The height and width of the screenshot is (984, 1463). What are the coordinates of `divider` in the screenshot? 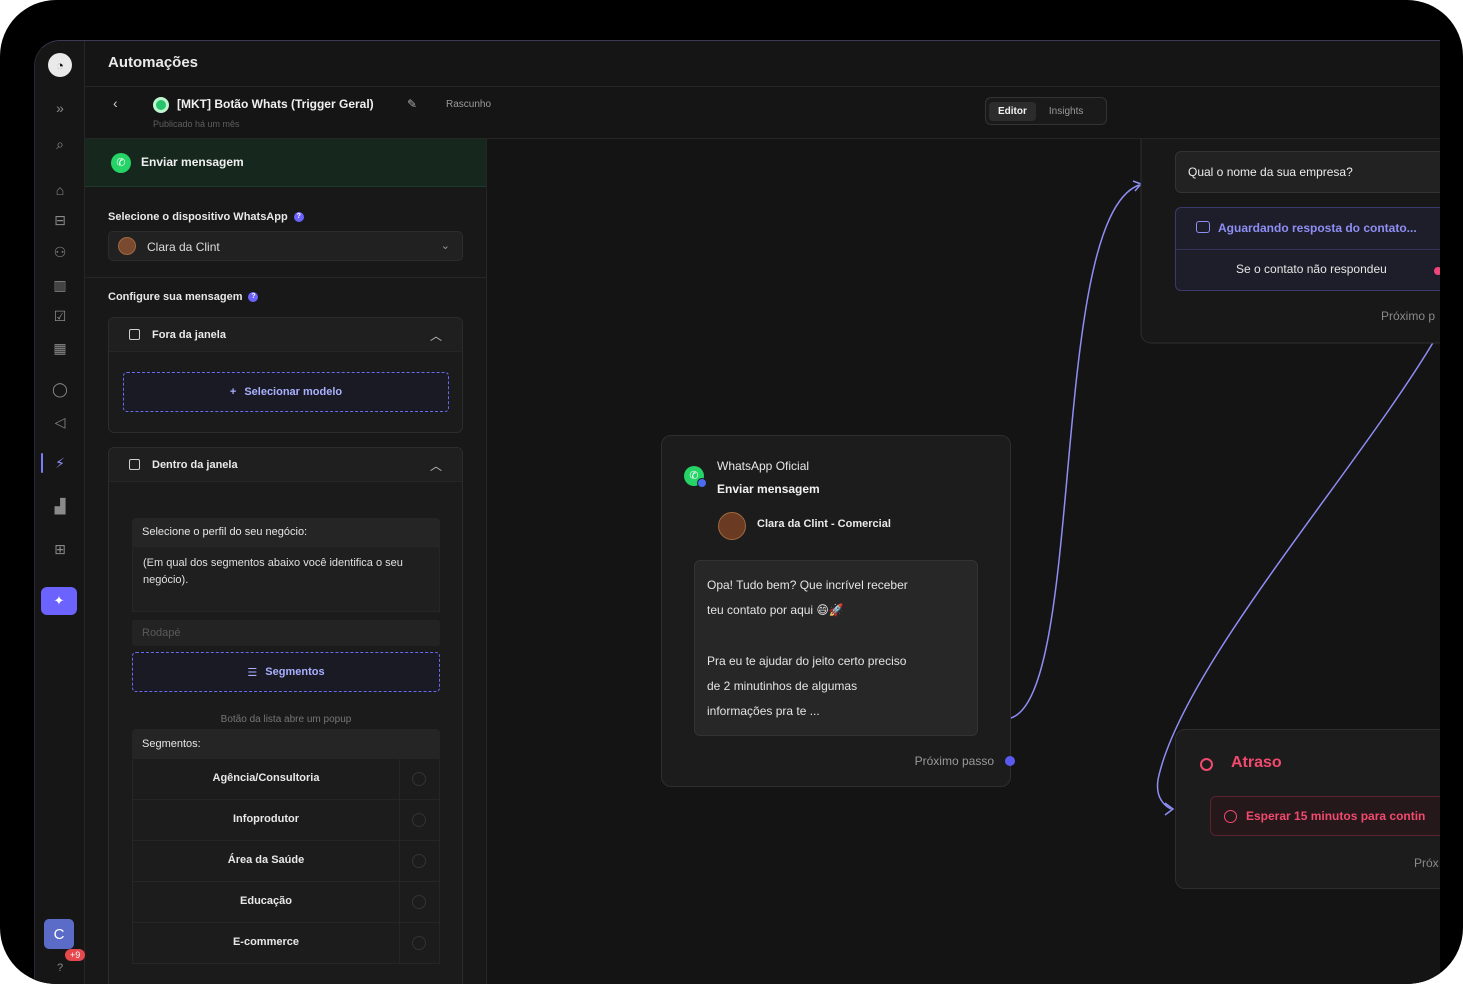 It's located at (285, 277).